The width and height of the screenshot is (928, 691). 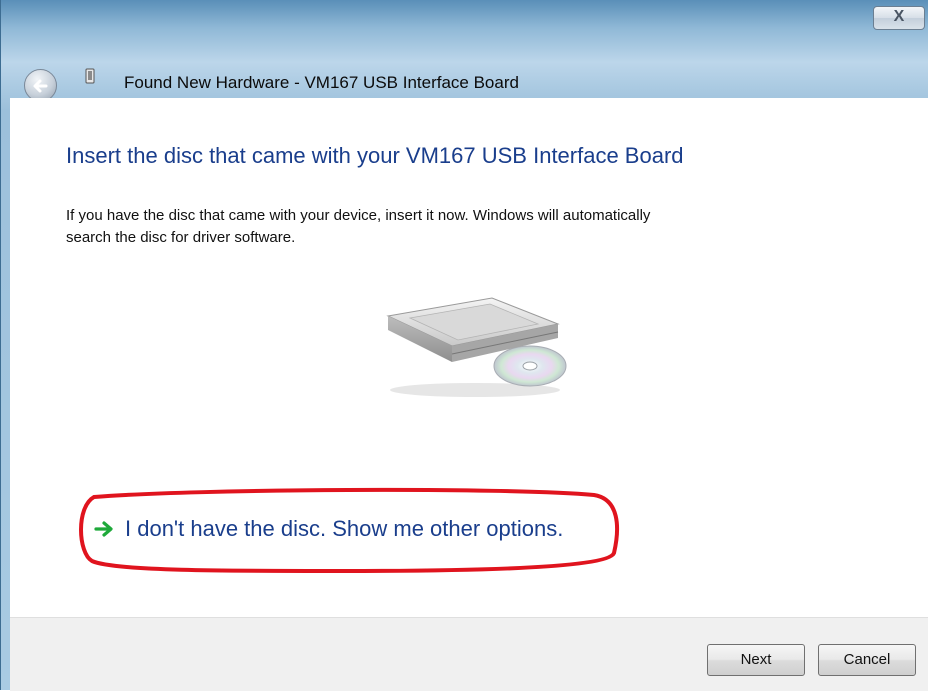 What do you see at coordinates (476, 347) in the screenshot?
I see `disc-drive-icon` at bounding box center [476, 347].